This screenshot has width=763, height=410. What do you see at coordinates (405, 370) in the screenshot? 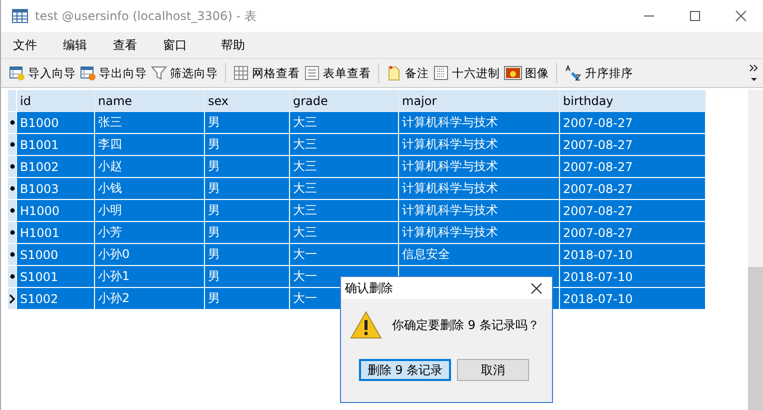
I see `dialog-button: 删除 9 条记录` at bounding box center [405, 370].